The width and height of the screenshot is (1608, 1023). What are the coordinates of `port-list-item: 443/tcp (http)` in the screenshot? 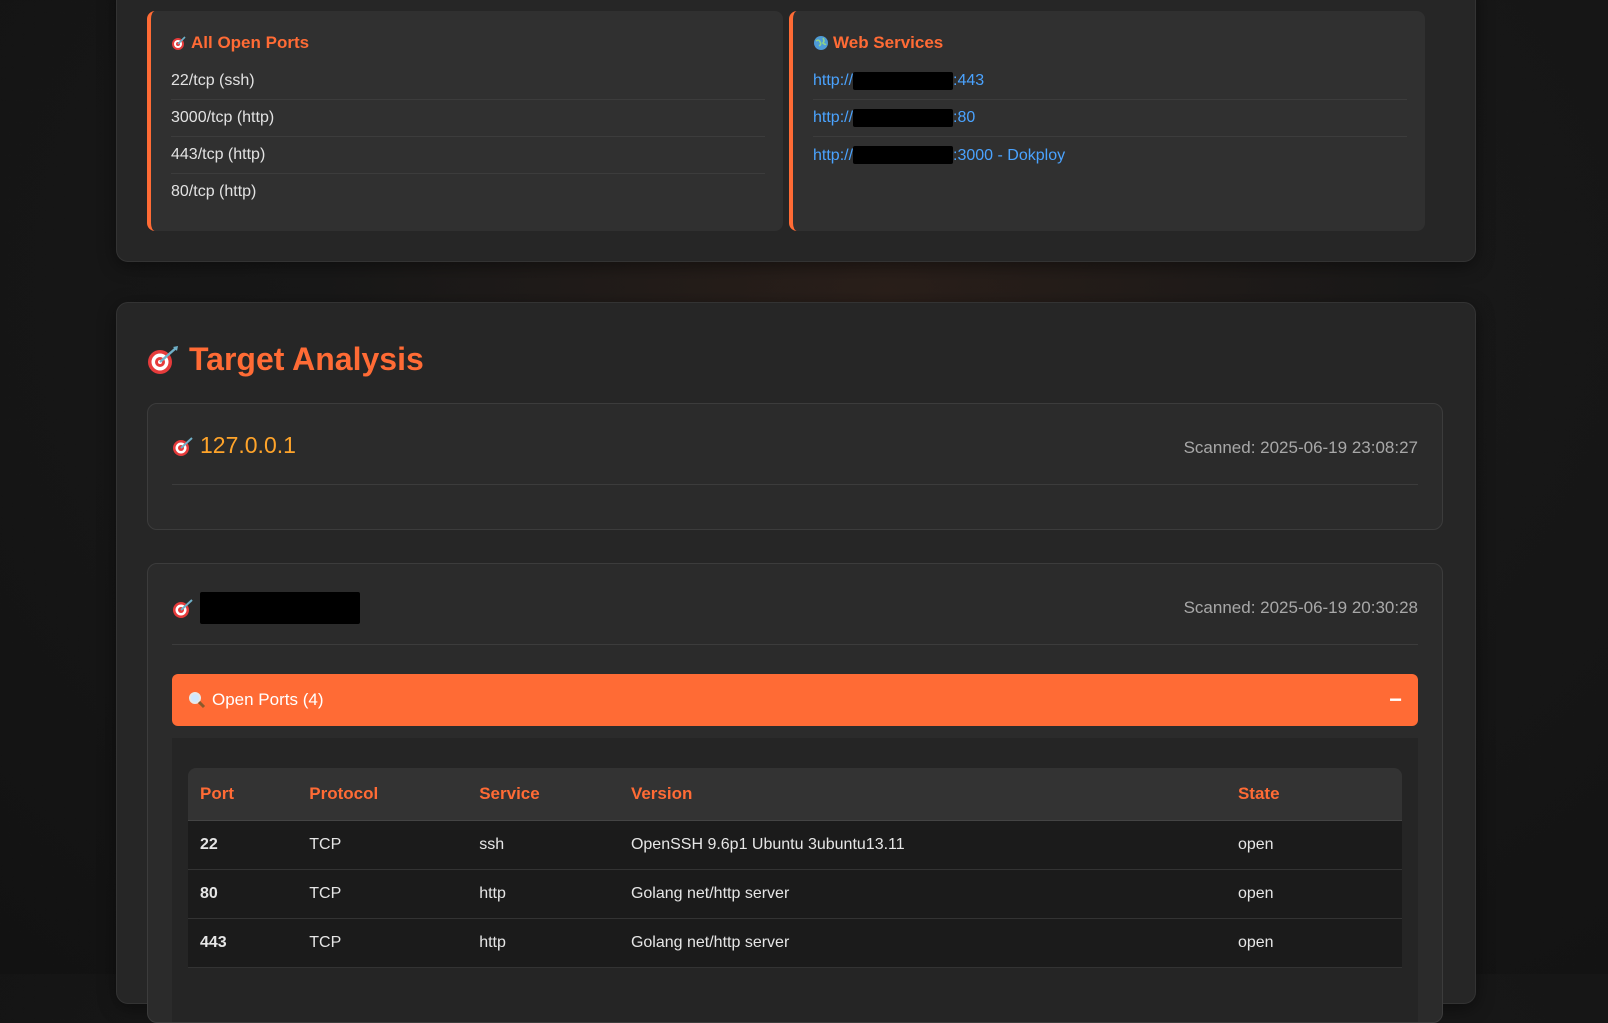 It's located at (468, 155).